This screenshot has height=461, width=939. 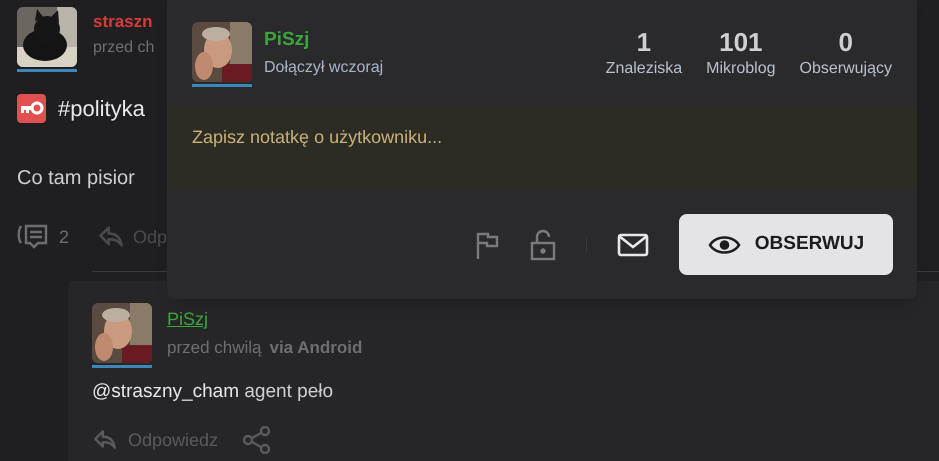 What do you see at coordinates (741, 42) in the screenshot?
I see `stat-value: 101` at bounding box center [741, 42].